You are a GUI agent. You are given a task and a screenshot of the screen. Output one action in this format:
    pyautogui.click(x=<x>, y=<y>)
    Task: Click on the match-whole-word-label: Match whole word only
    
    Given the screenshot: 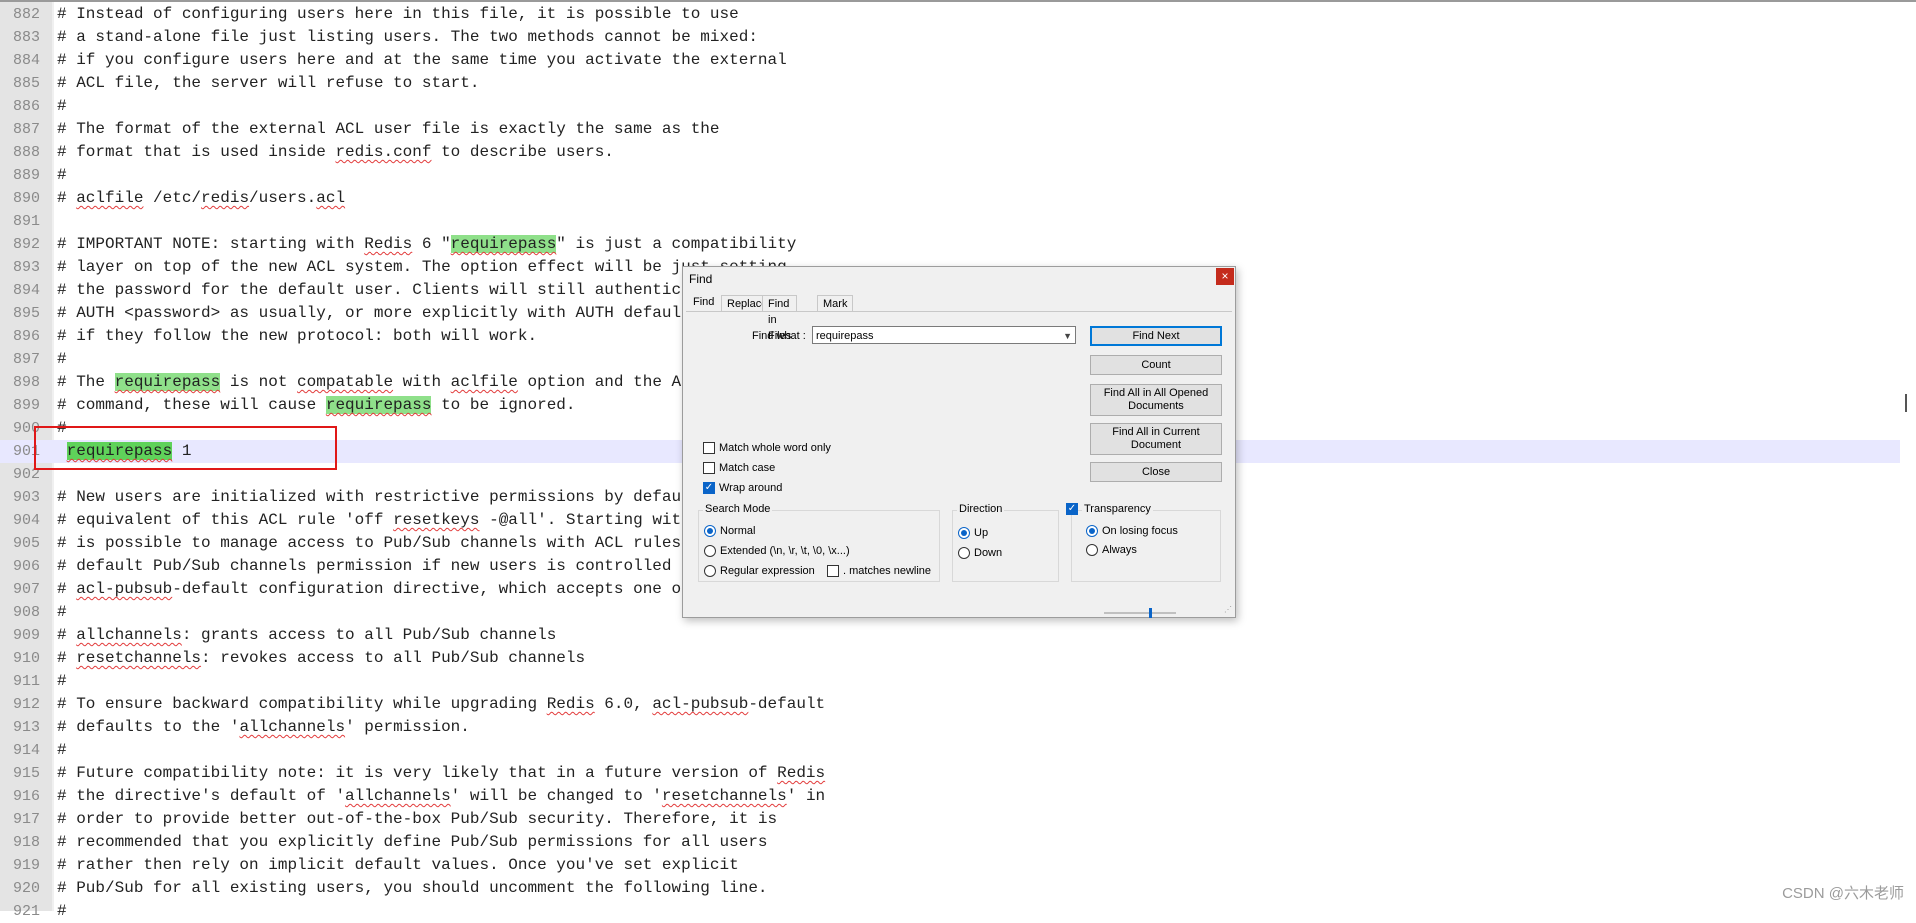 What is the action you would take?
    pyautogui.click(x=775, y=448)
    